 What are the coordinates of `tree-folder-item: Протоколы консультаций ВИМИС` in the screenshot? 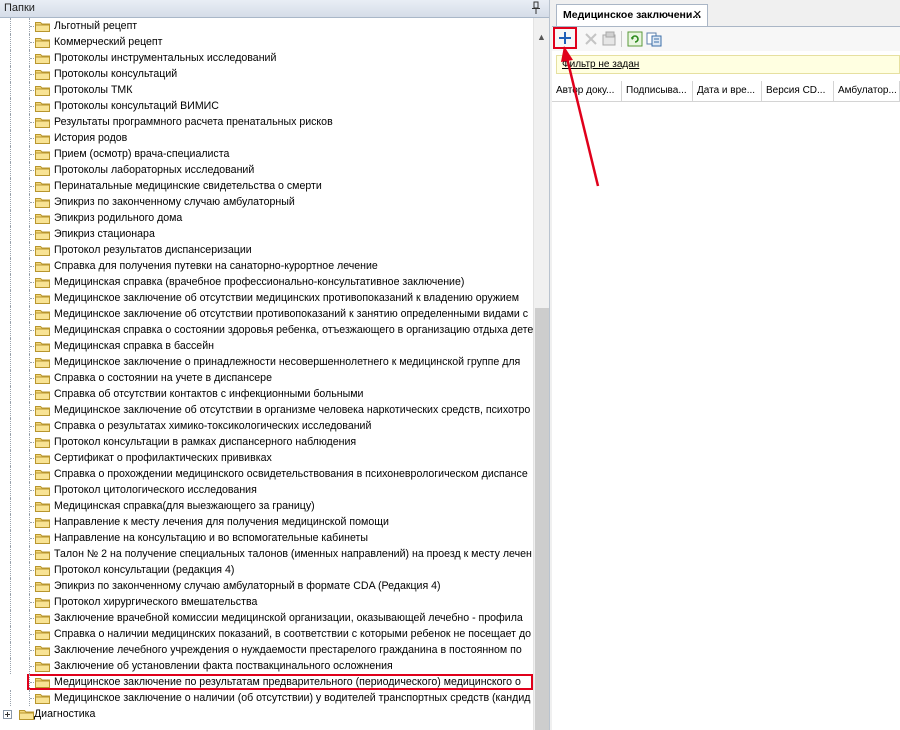 It's located at (266, 106).